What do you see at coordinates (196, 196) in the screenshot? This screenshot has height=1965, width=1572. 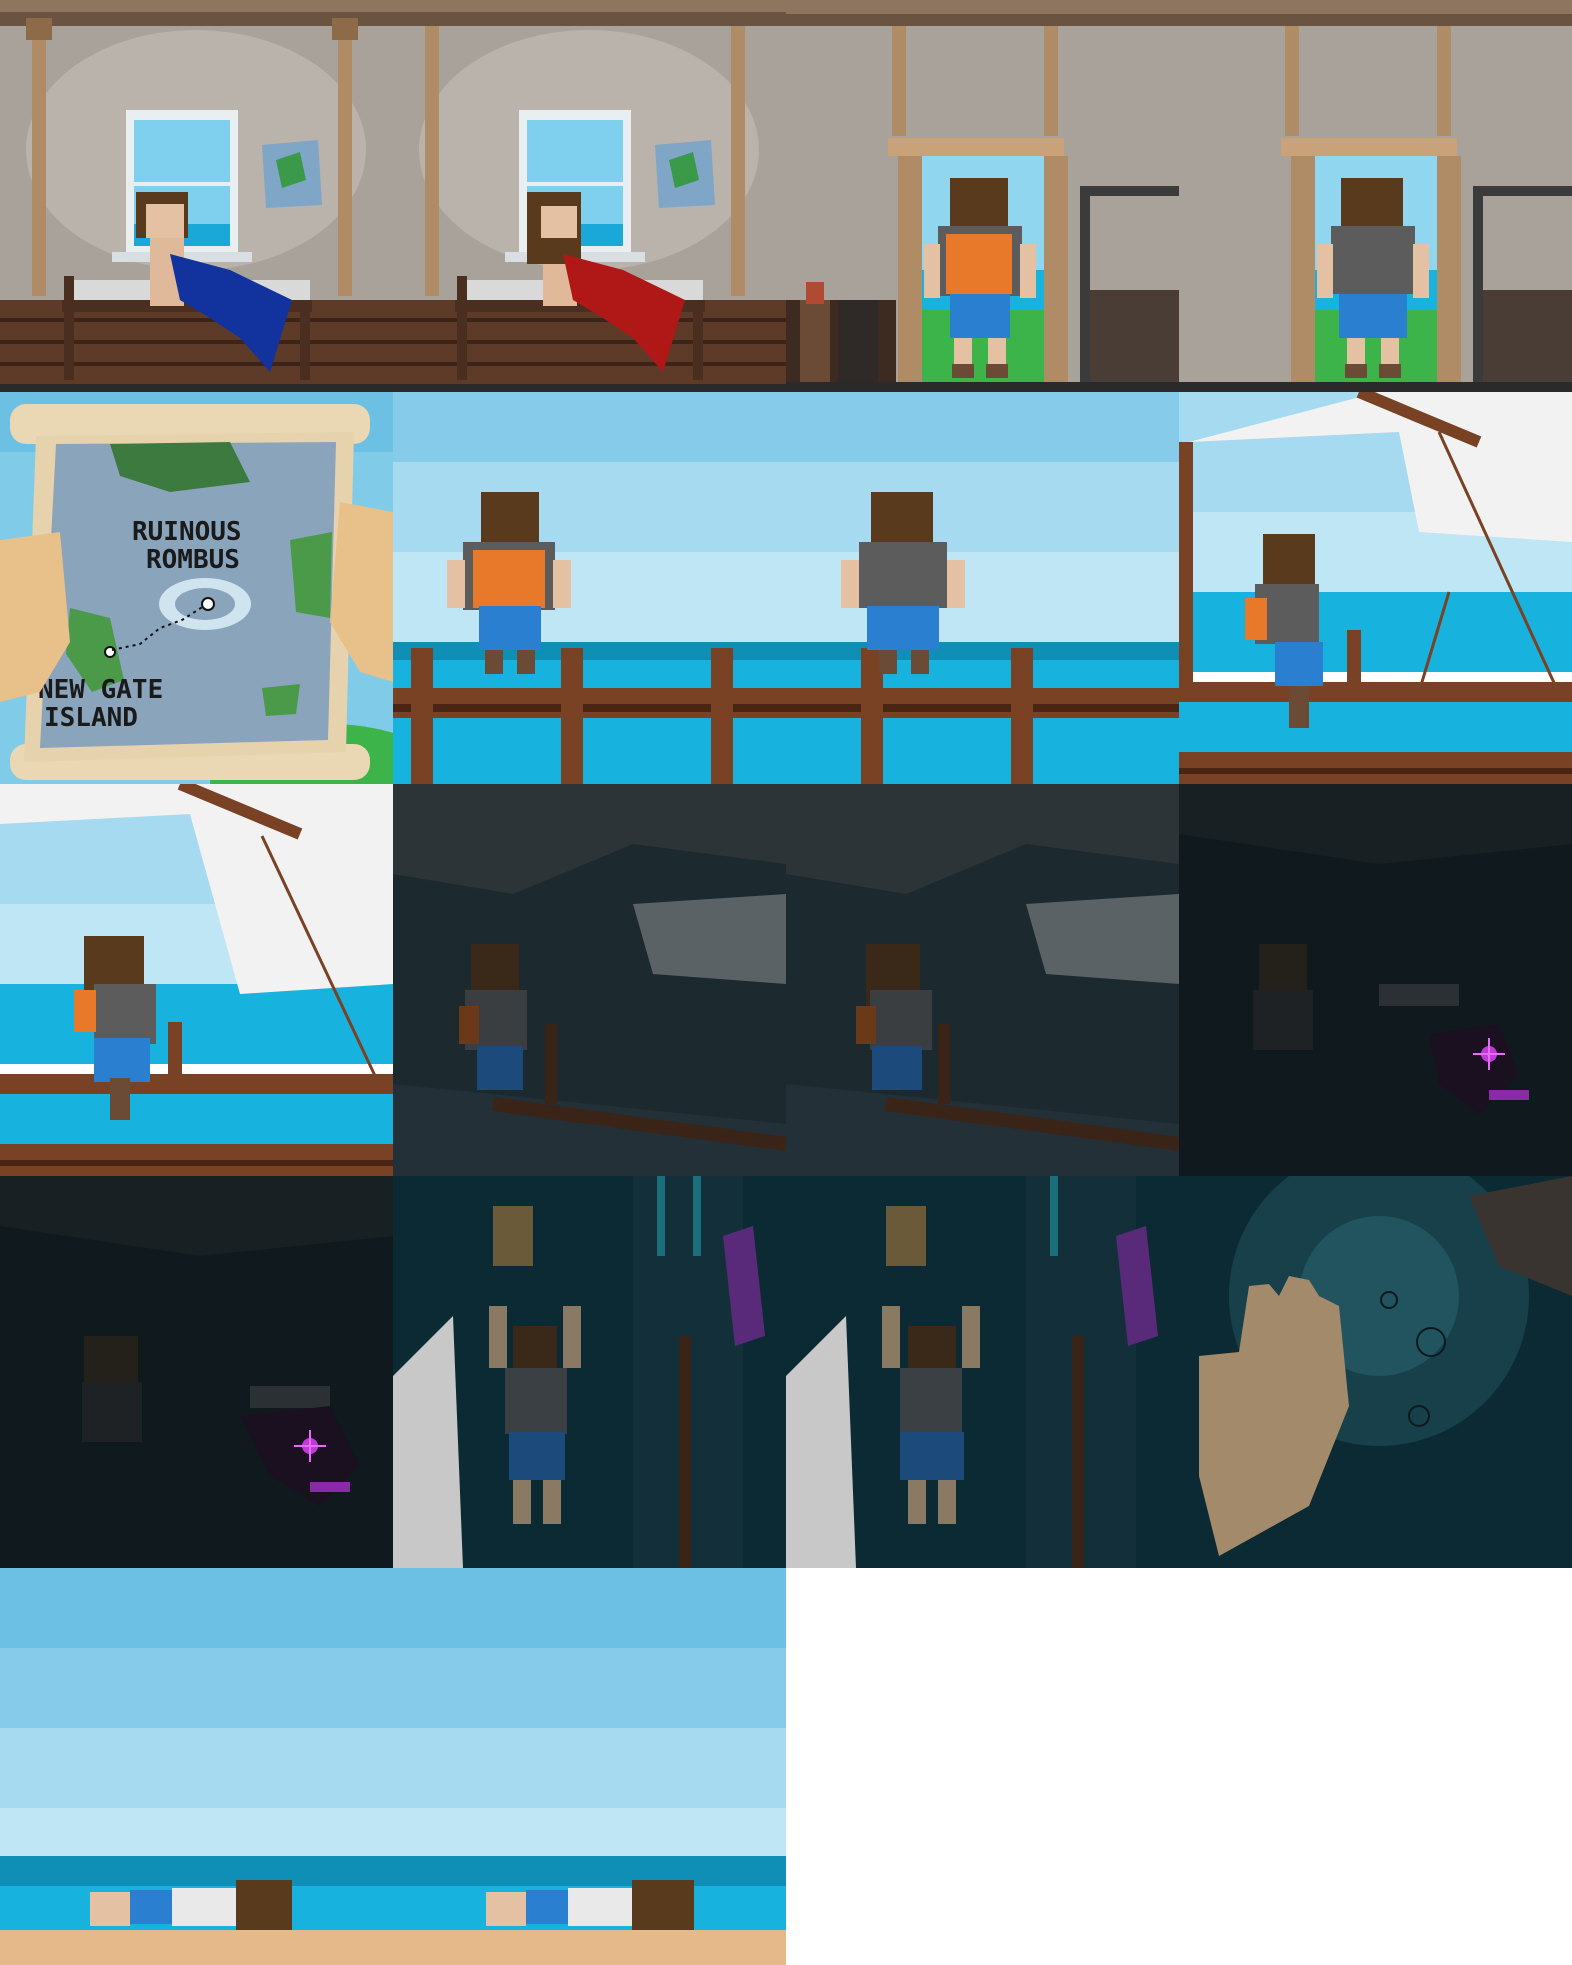 I see `frame-boy-wakes-in-bed` at bounding box center [196, 196].